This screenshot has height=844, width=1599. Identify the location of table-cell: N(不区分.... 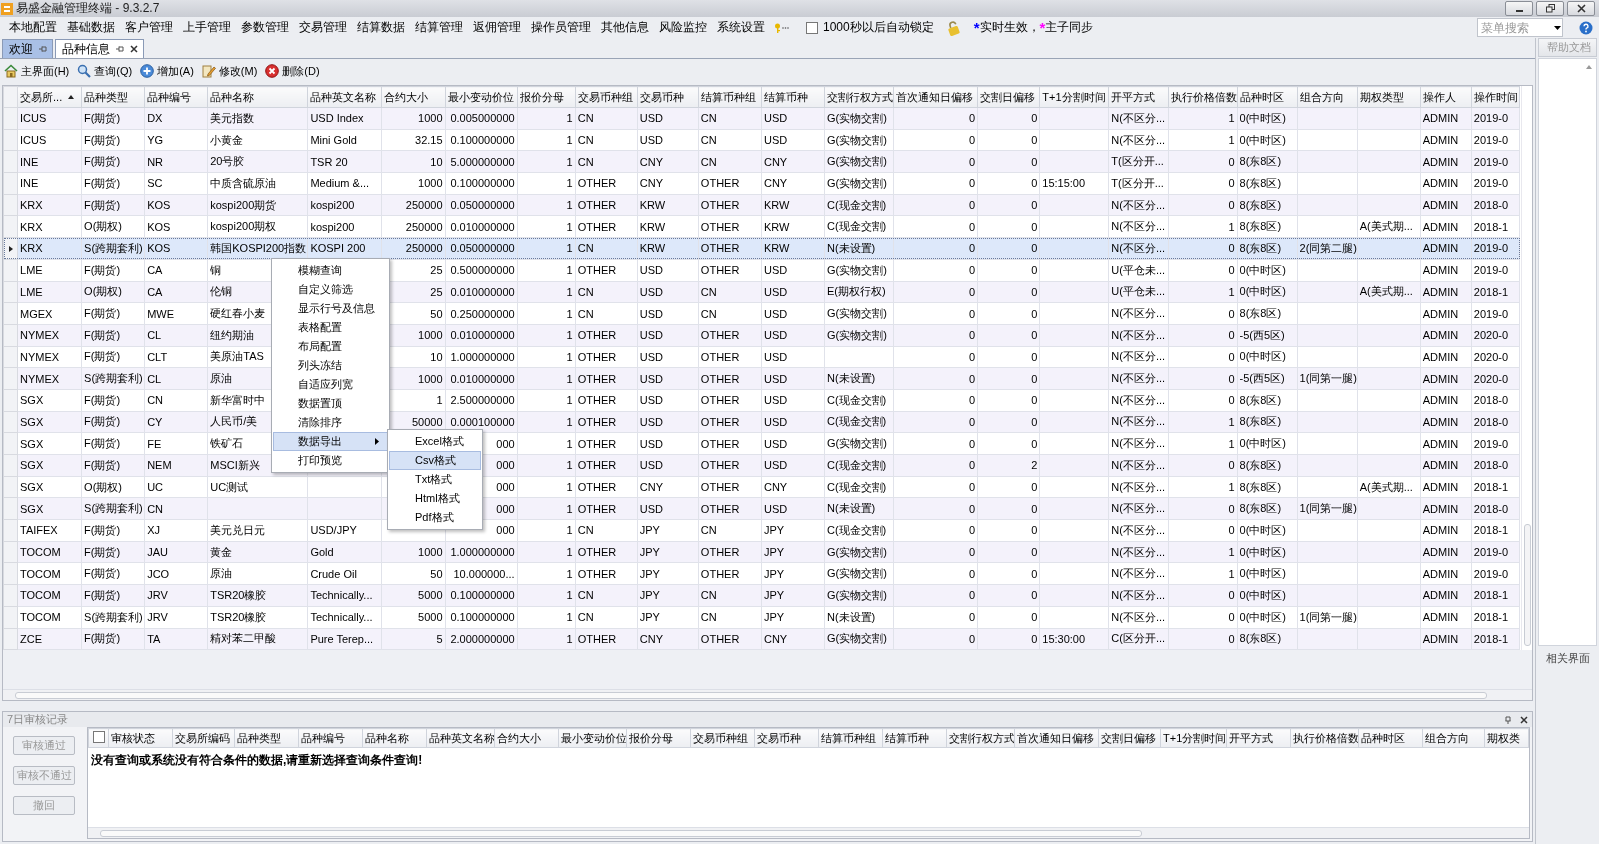
(1138, 552).